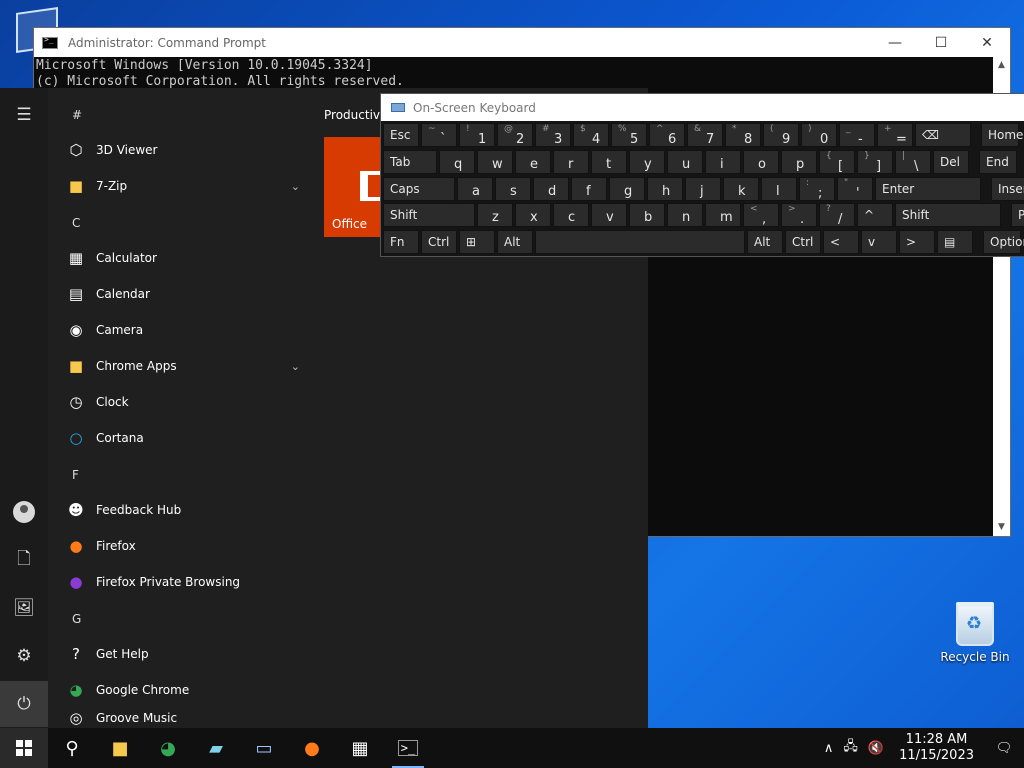  What do you see at coordinates (184, 294) in the screenshot?
I see `list-item: ▤ Calendar` at bounding box center [184, 294].